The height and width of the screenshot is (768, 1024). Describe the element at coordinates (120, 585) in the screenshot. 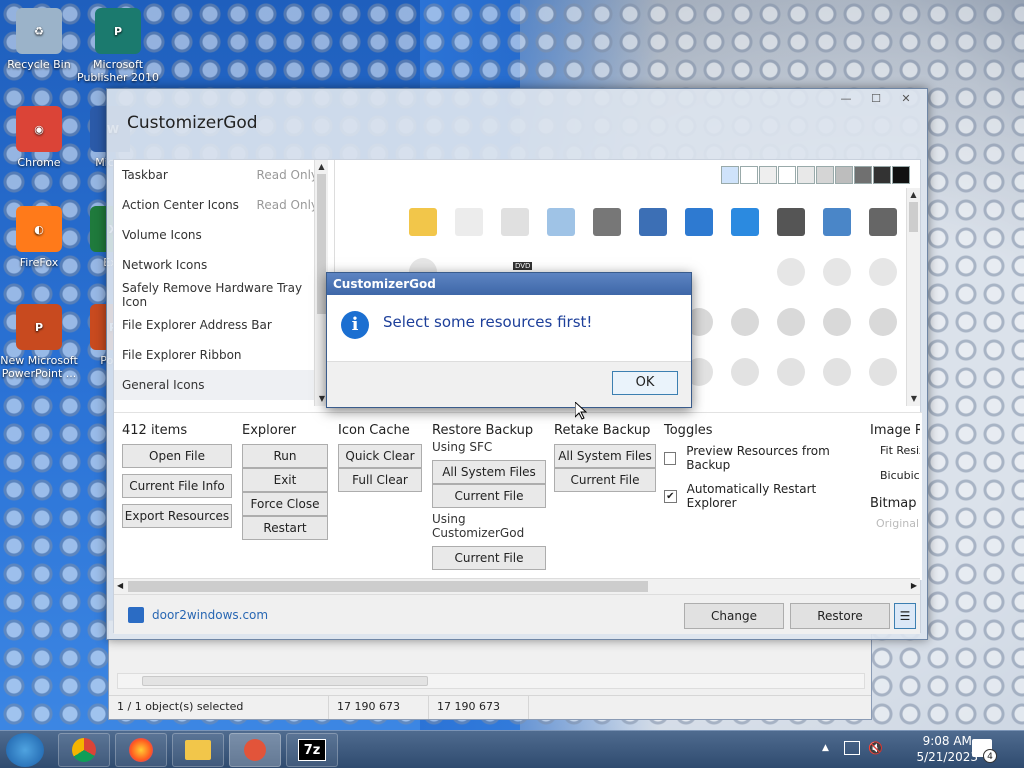

I see `scroll-left-arrow: ◀` at that location.